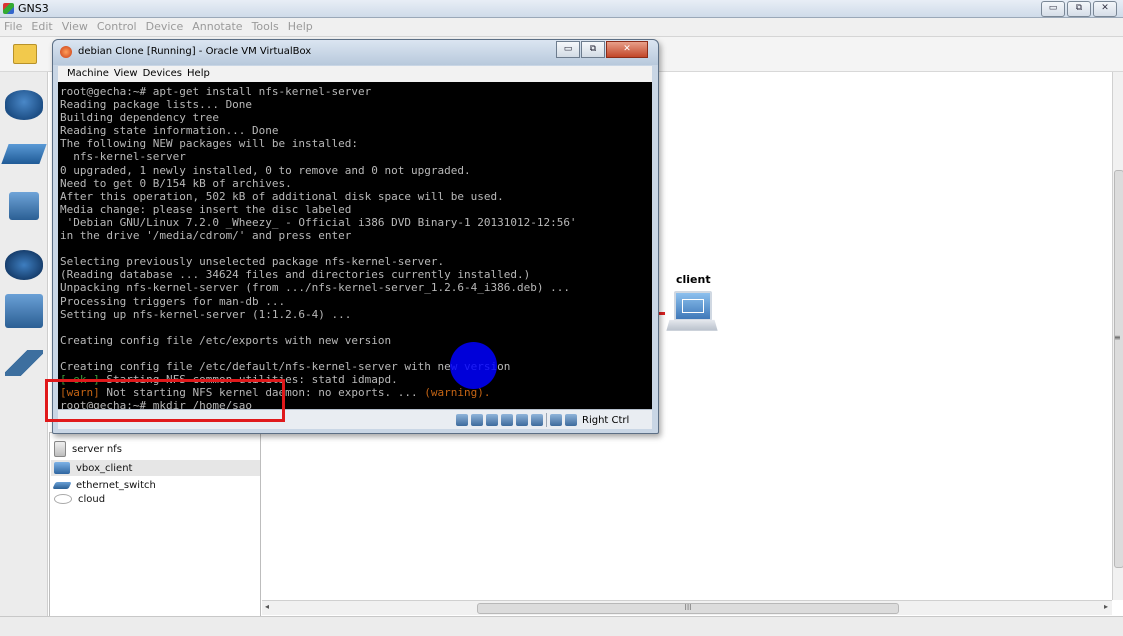 The height and width of the screenshot is (636, 1123). What do you see at coordinates (507, 420) in the screenshot?
I see `network-status-icon` at bounding box center [507, 420].